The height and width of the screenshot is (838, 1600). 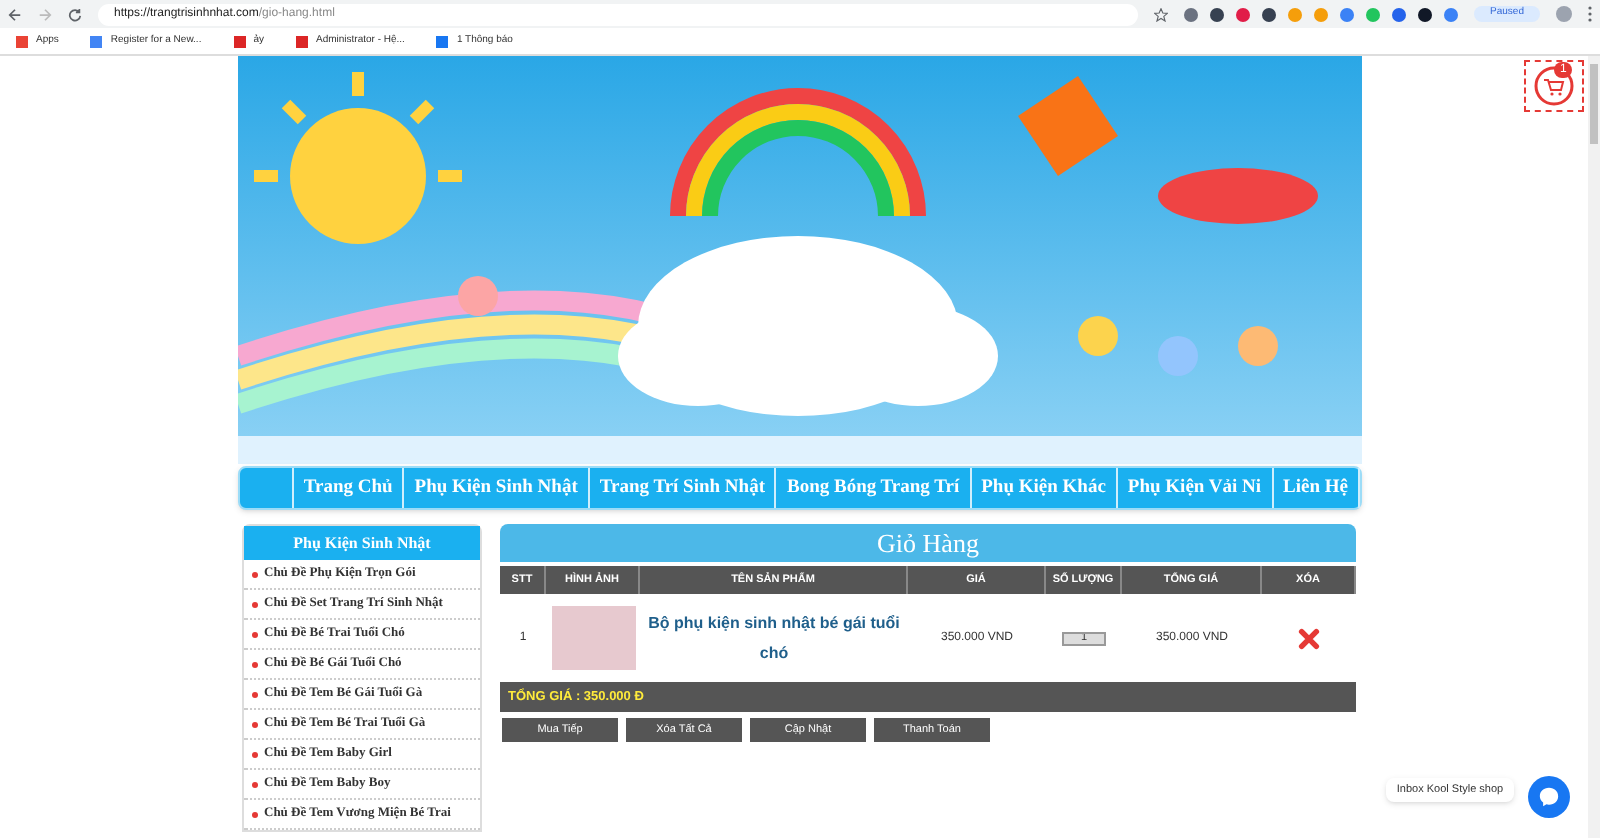 I want to click on star-icon, so click(x=1161, y=14).